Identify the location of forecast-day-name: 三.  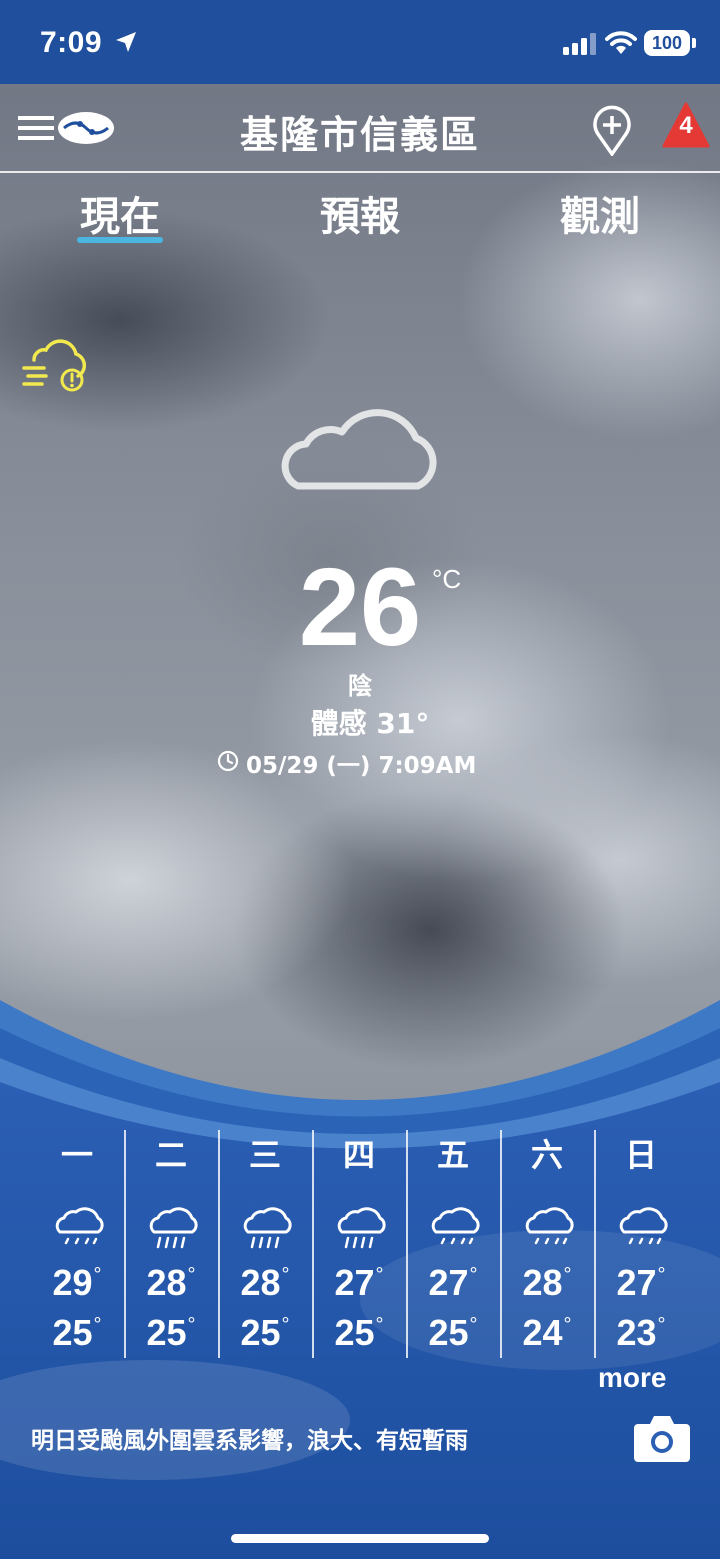
(264, 1155).